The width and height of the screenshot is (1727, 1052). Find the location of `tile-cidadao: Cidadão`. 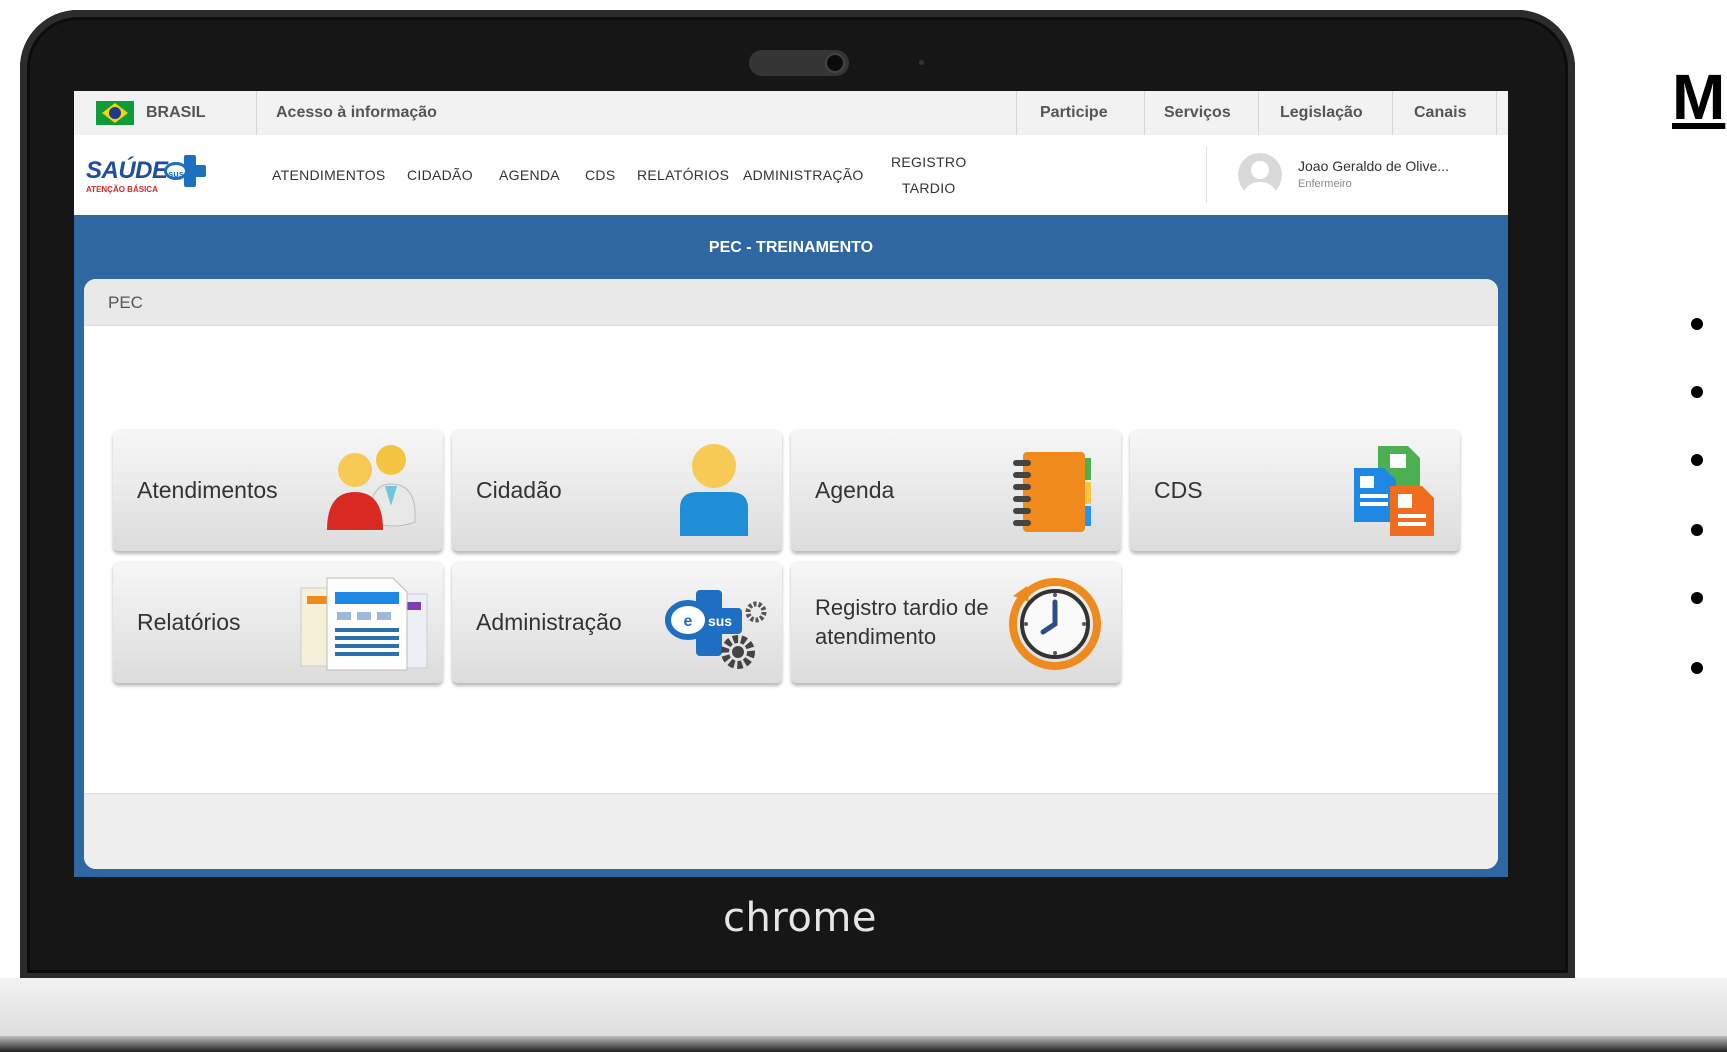

tile-cidadao: Cidadão is located at coordinates (617, 490).